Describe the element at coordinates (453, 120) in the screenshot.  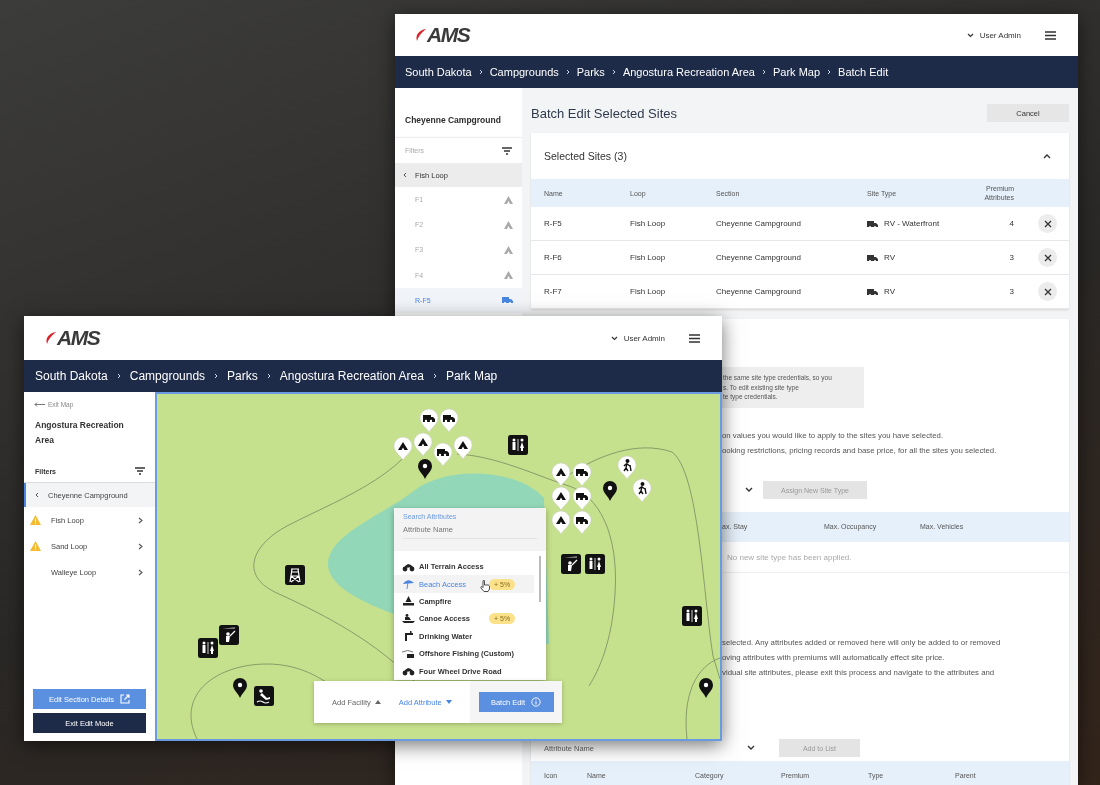
I see `sidebar-title: Cheyenne Campground` at that location.